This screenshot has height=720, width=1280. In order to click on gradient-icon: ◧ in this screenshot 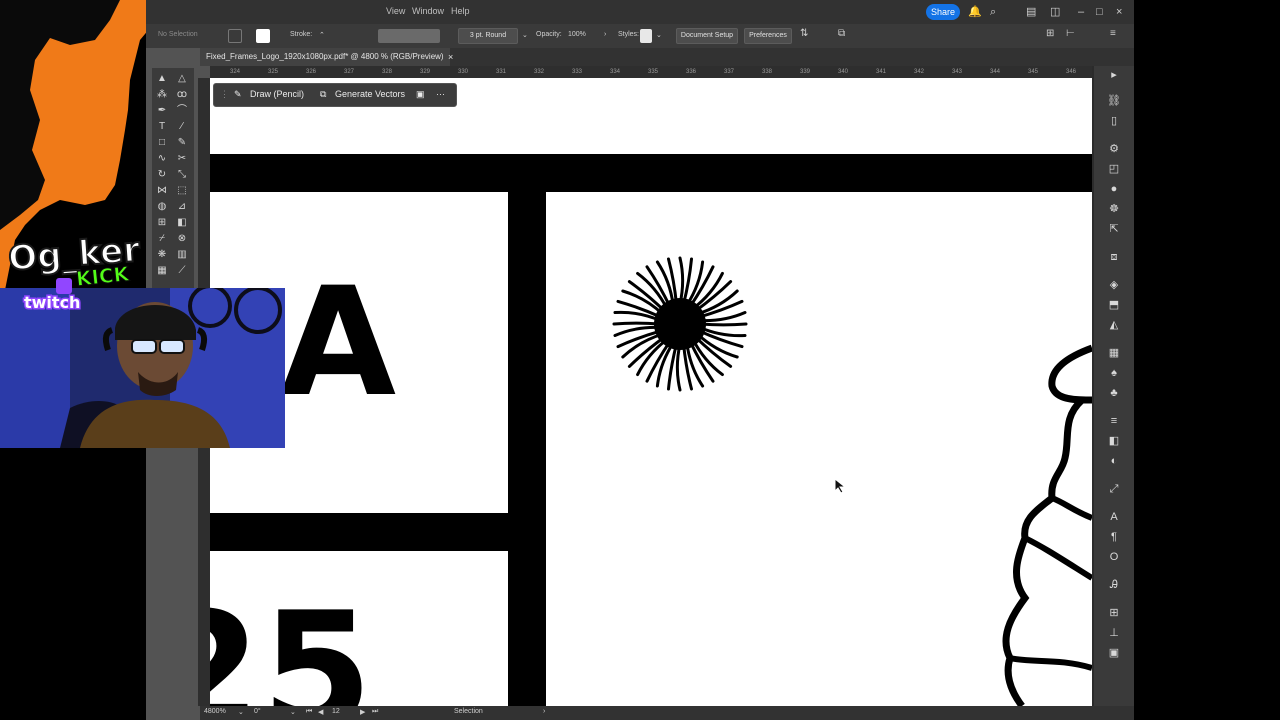, I will do `click(1114, 441)`.